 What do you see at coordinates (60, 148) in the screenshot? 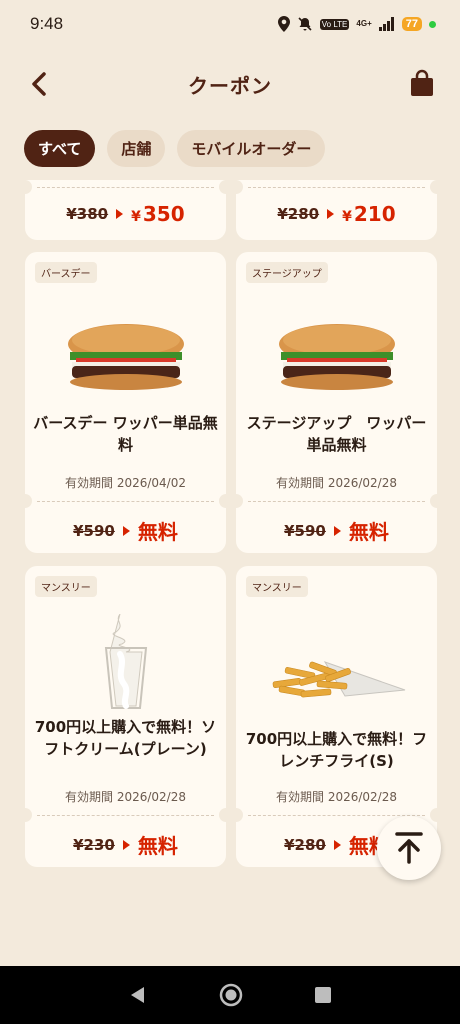
I see `tab-all: すべて` at bounding box center [60, 148].